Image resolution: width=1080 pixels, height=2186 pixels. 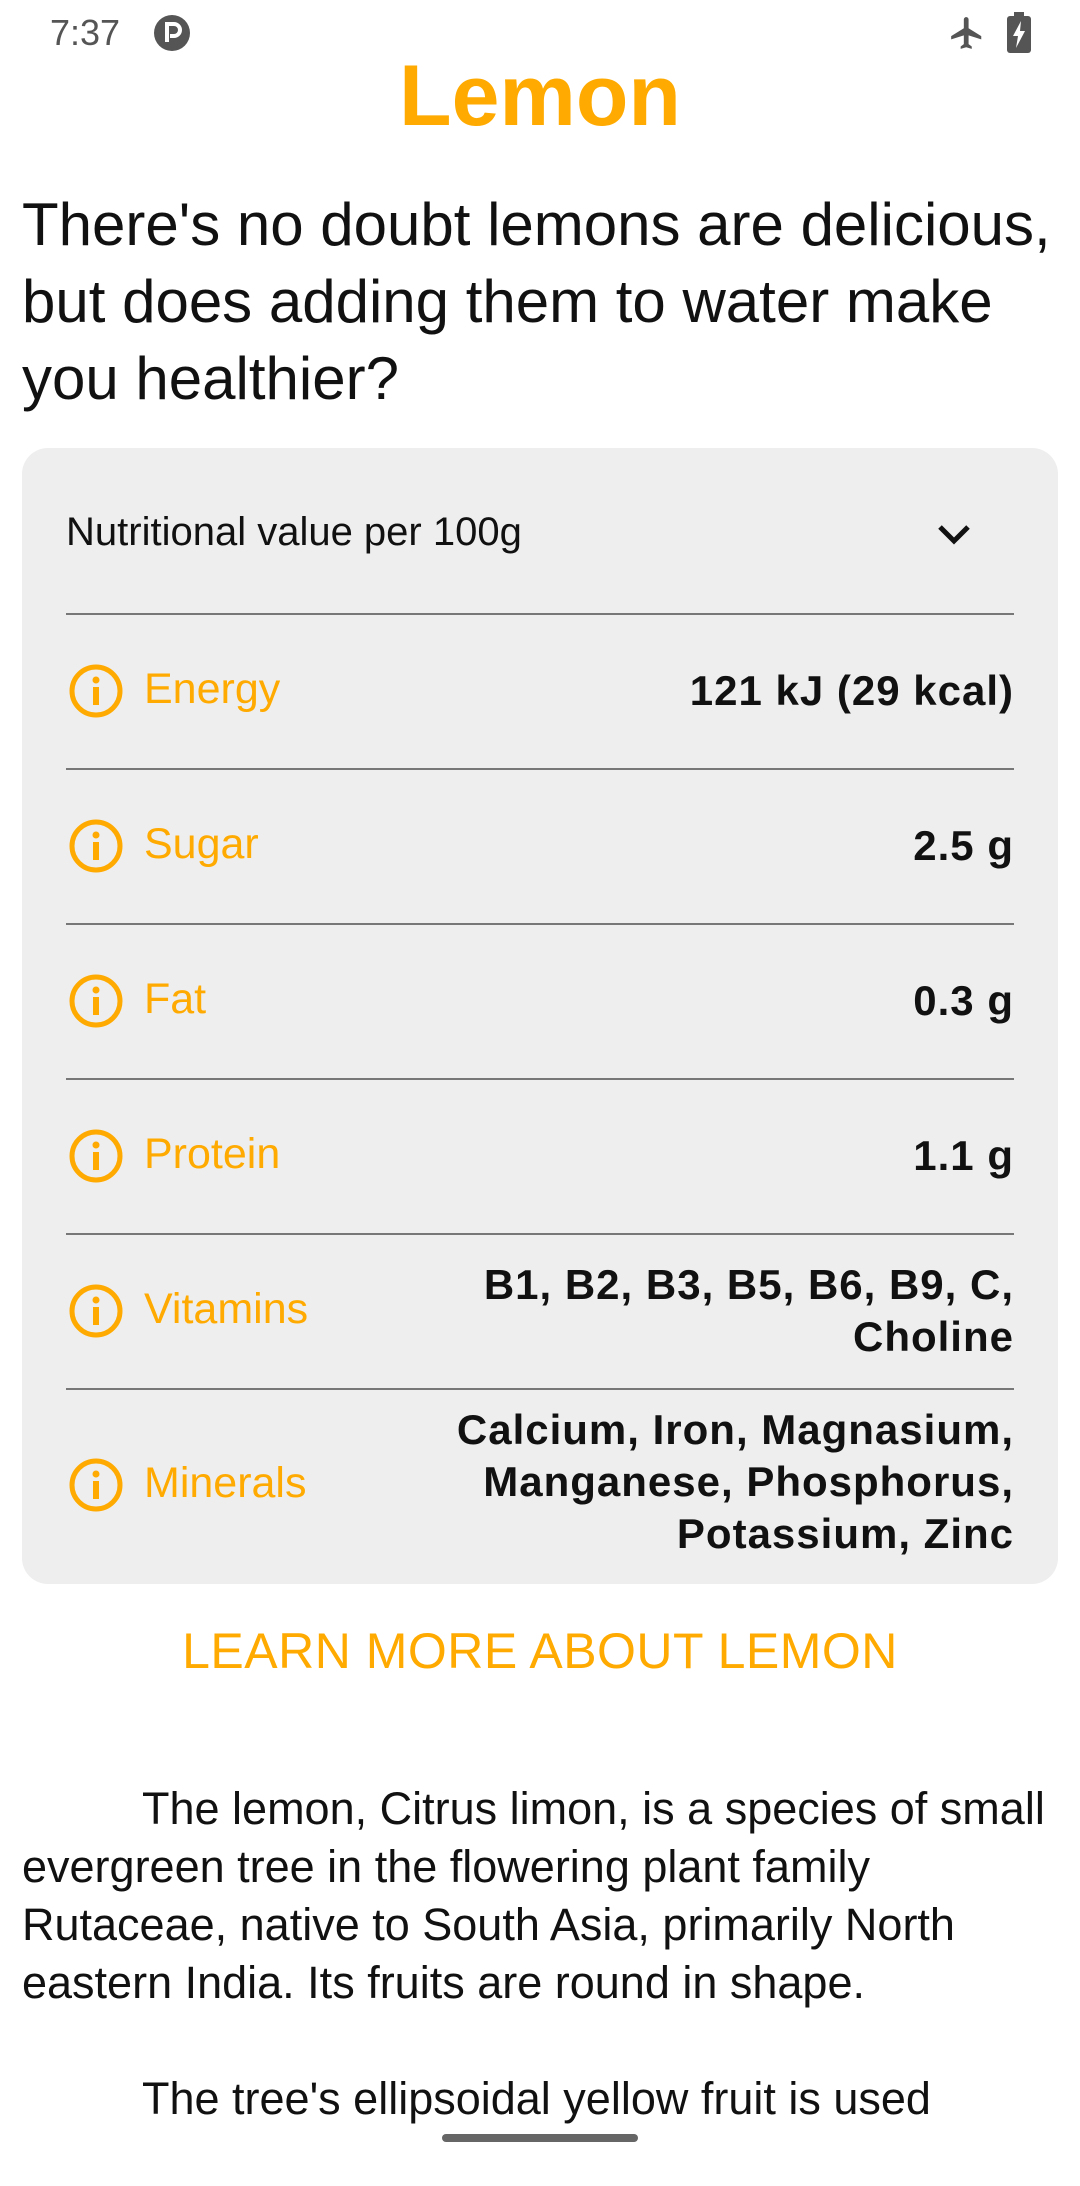 What do you see at coordinates (735, 1429) in the screenshot?
I see `row-value-line: Calcium, Iron, Magnasium,` at bounding box center [735, 1429].